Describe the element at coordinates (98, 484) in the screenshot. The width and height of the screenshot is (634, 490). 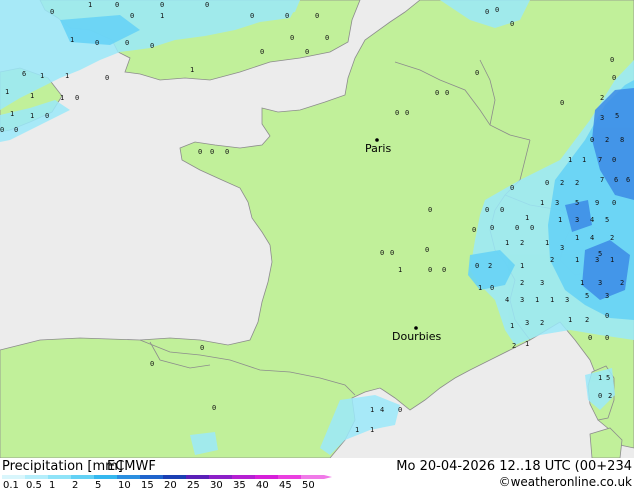
I see `legend-tick-label: 5` at that location.